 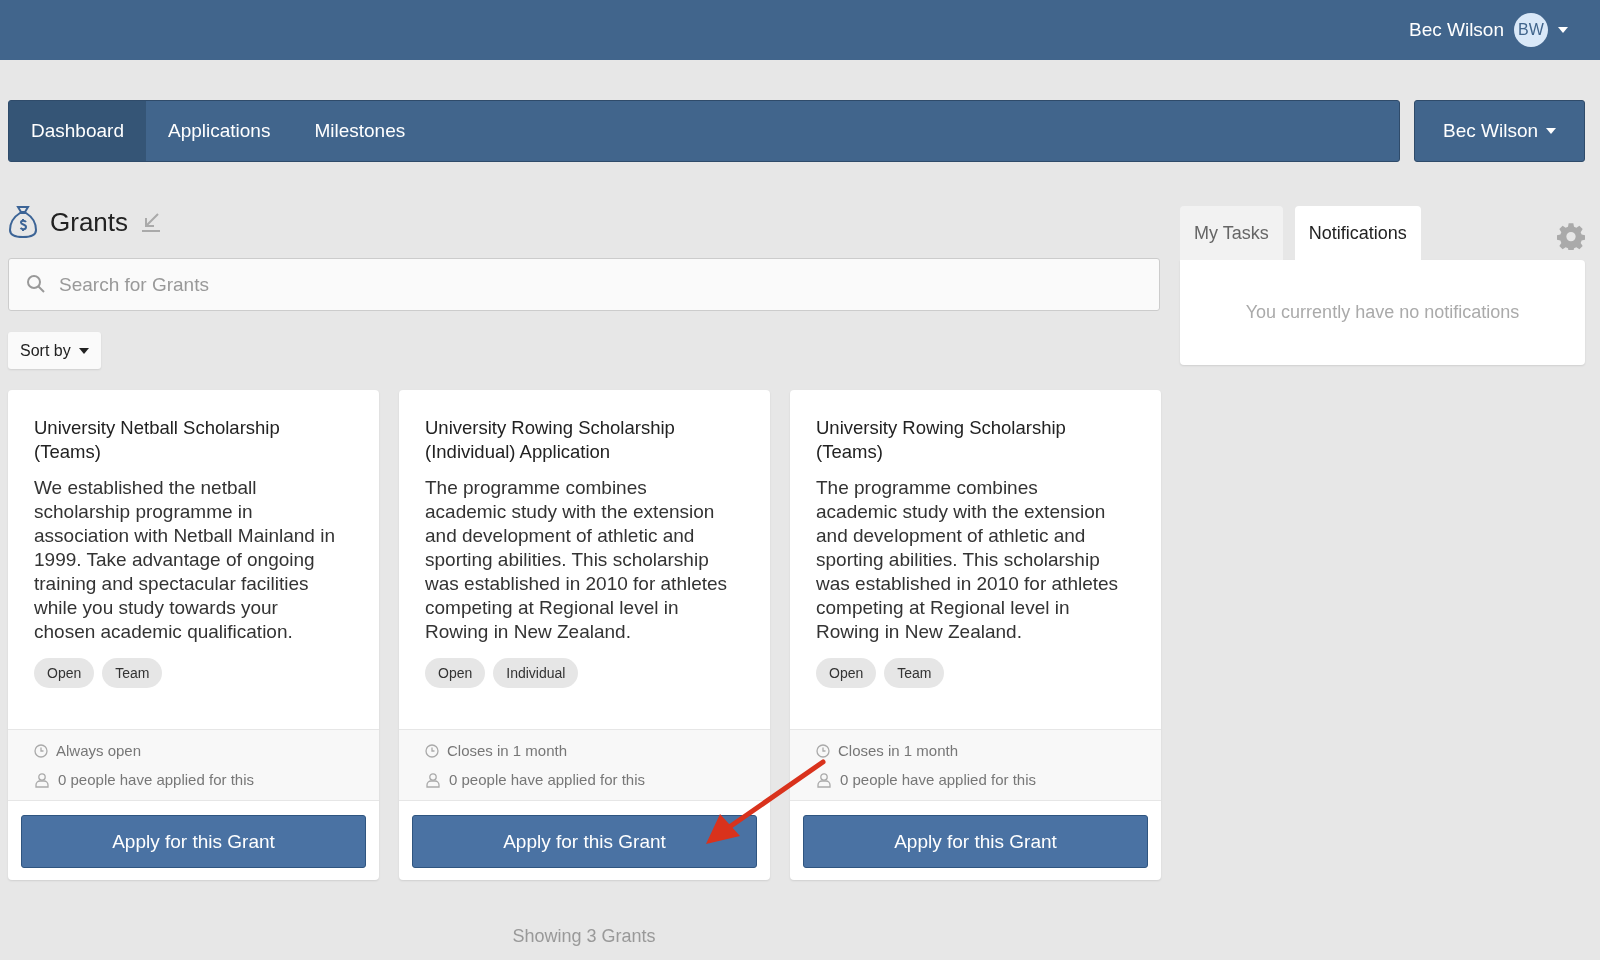 I want to click on user-menu-button: Bec Wilson, so click(x=1499, y=131).